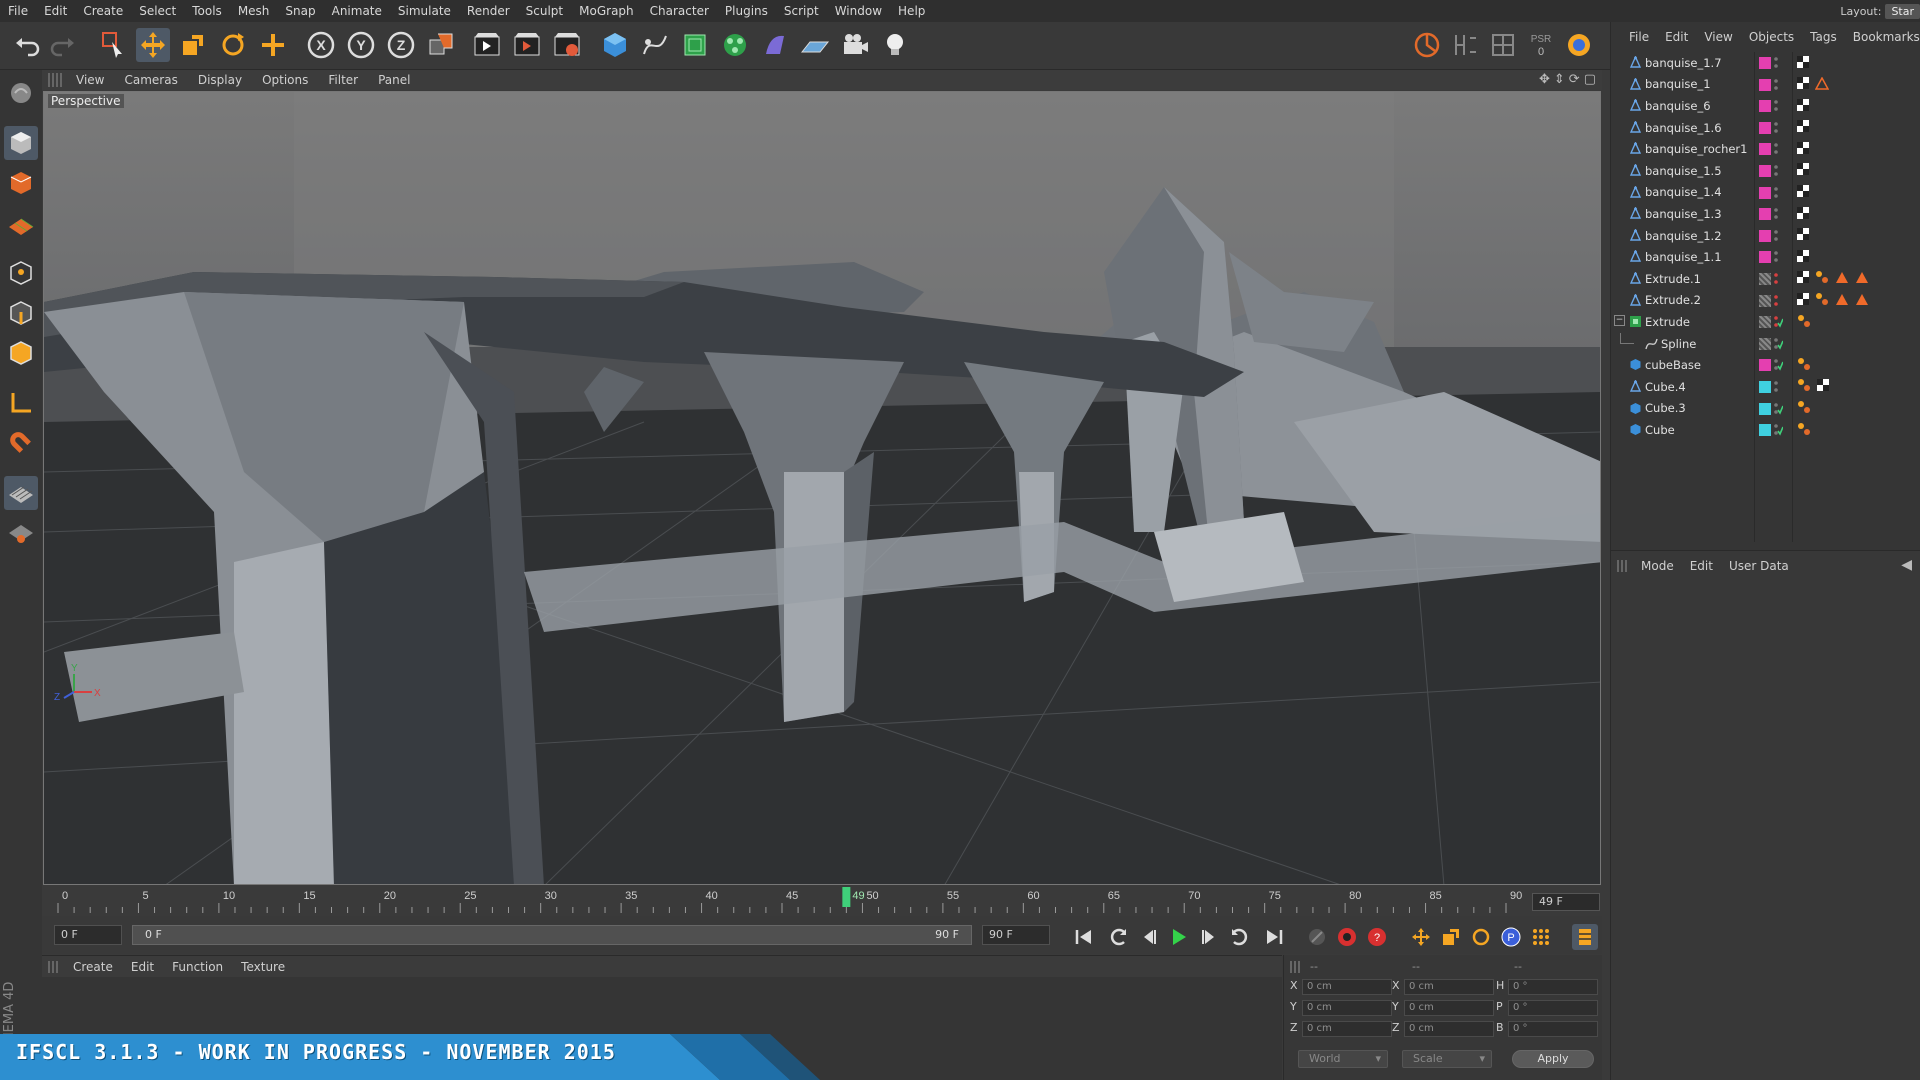 The image size is (1920, 1080). Describe the element at coordinates (1553, 1059) in the screenshot. I see `apply-button: Apply` at that location.